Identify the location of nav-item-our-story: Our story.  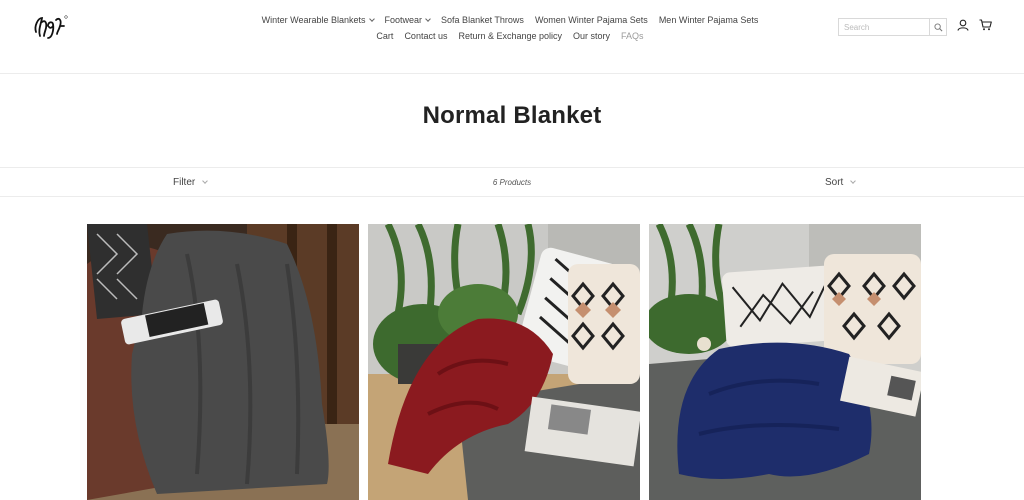
(591, 36).